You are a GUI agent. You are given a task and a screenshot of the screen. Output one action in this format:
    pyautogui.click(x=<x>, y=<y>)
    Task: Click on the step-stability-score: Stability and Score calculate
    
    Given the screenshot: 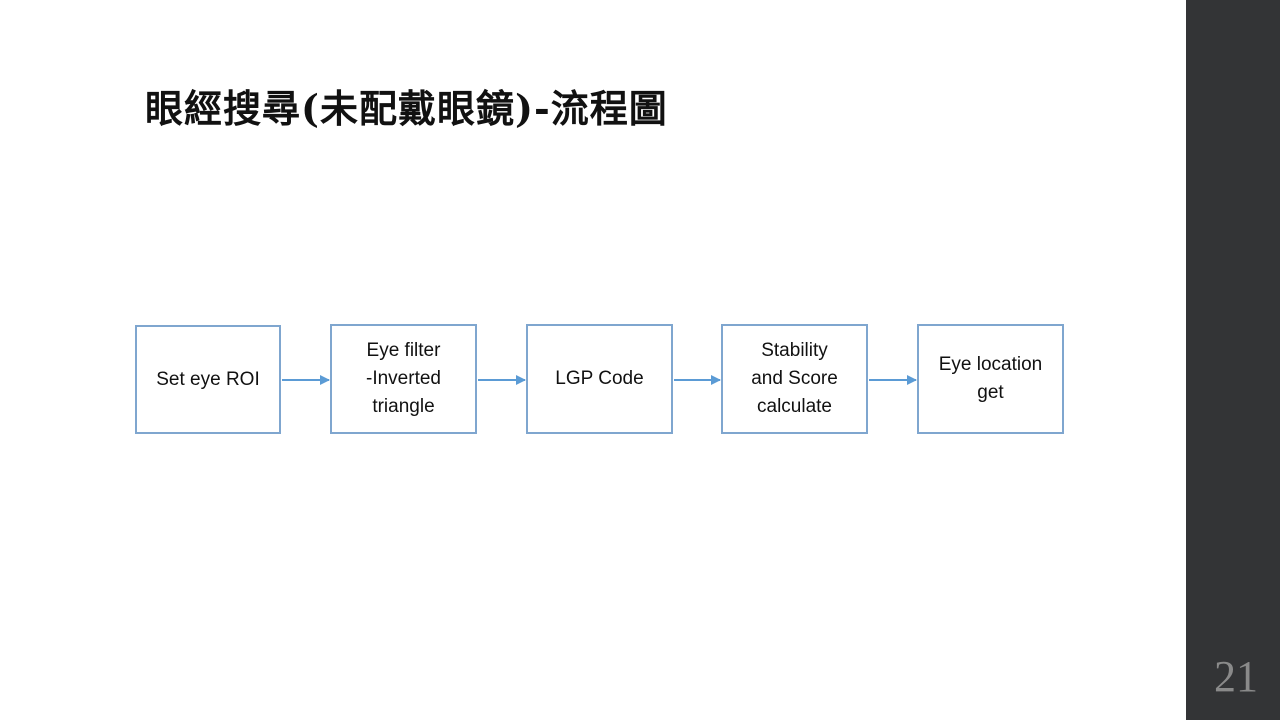 What is the action you would take?
    pyautogui.click(x=794, y=379)
    